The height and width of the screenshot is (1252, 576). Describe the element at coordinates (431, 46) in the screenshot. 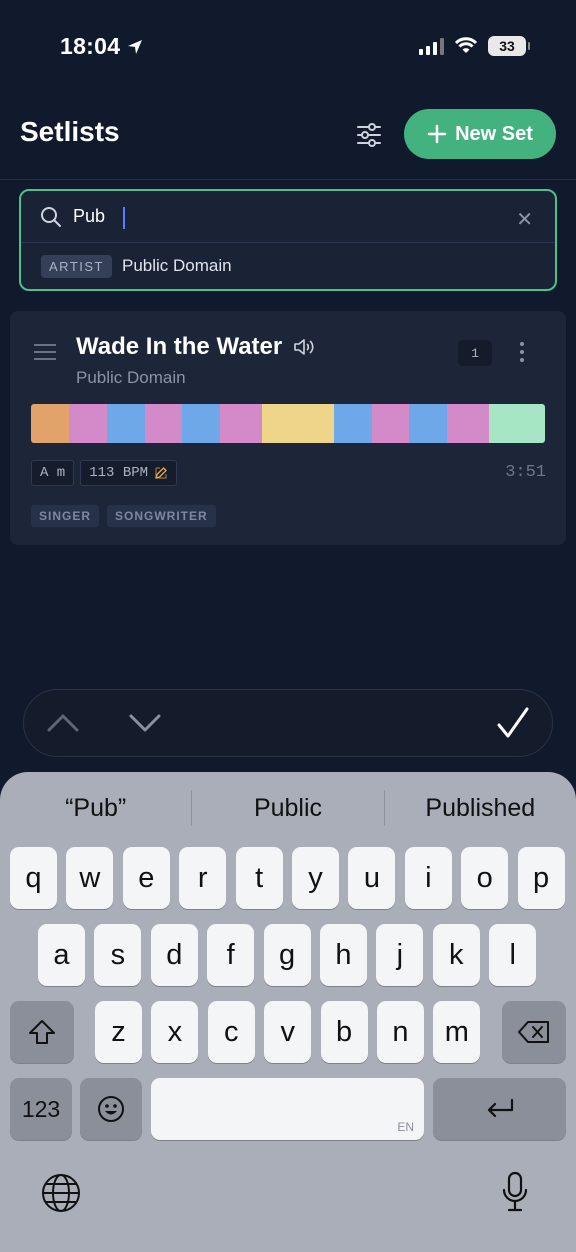

I see `cellular-signal-icon` at that location.